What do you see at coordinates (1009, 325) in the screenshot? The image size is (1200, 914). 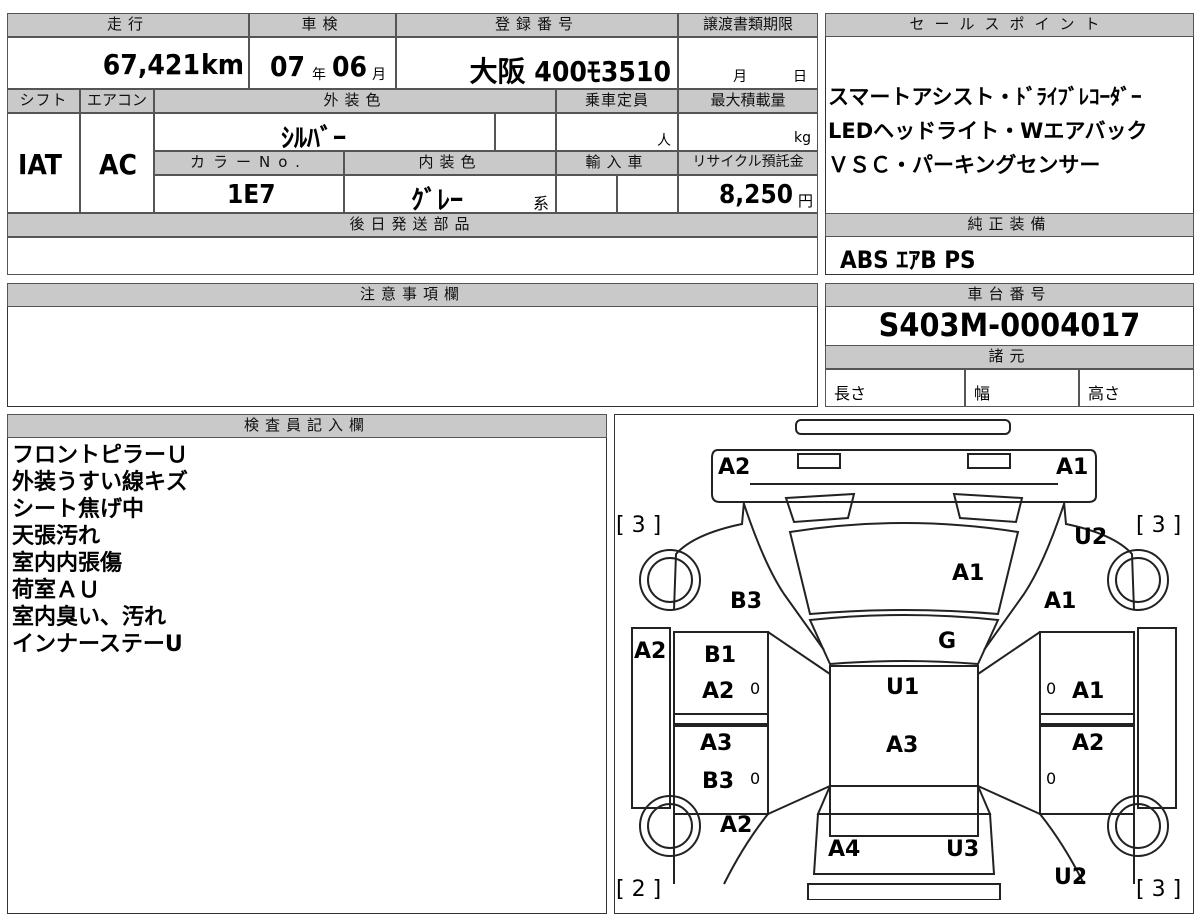 I see `chassis-value: S403M-0004017` at bounding box center [1009, 325].